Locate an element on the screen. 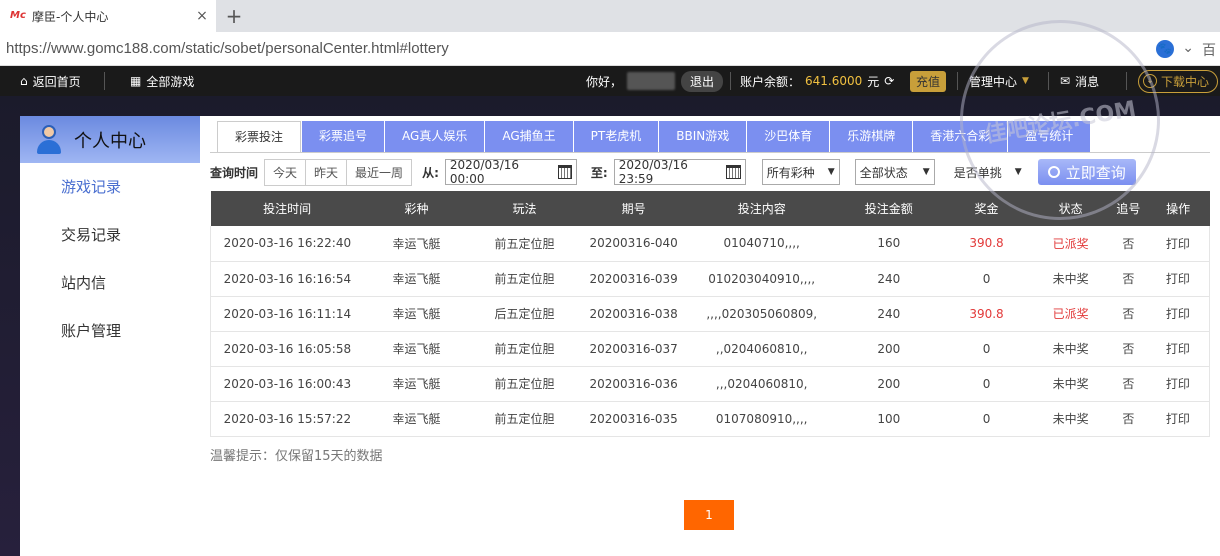 The height and width of the screenshot is (556, 1220). query-button: 立即查询 is located at coordinates (1086, 172).